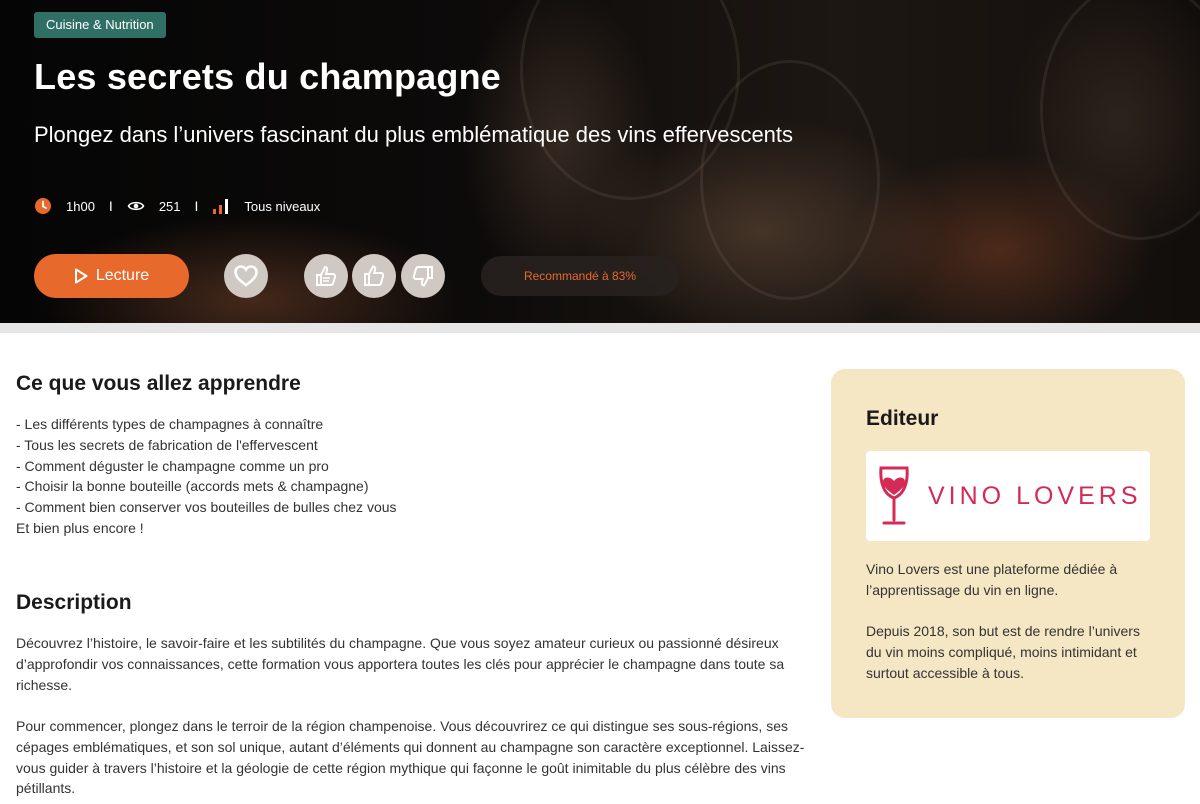  I want to click on heart-icon, so click(246, 276).